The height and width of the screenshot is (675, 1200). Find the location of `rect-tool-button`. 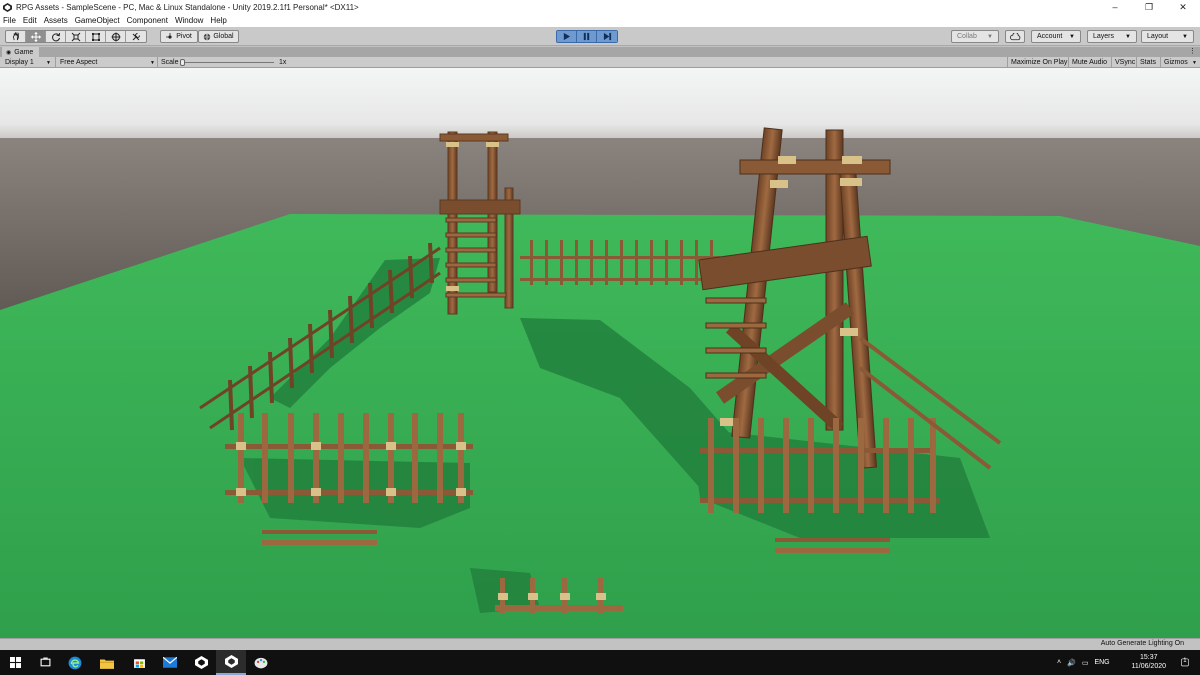

rect-tool-button is located at coordinates (96, 36).